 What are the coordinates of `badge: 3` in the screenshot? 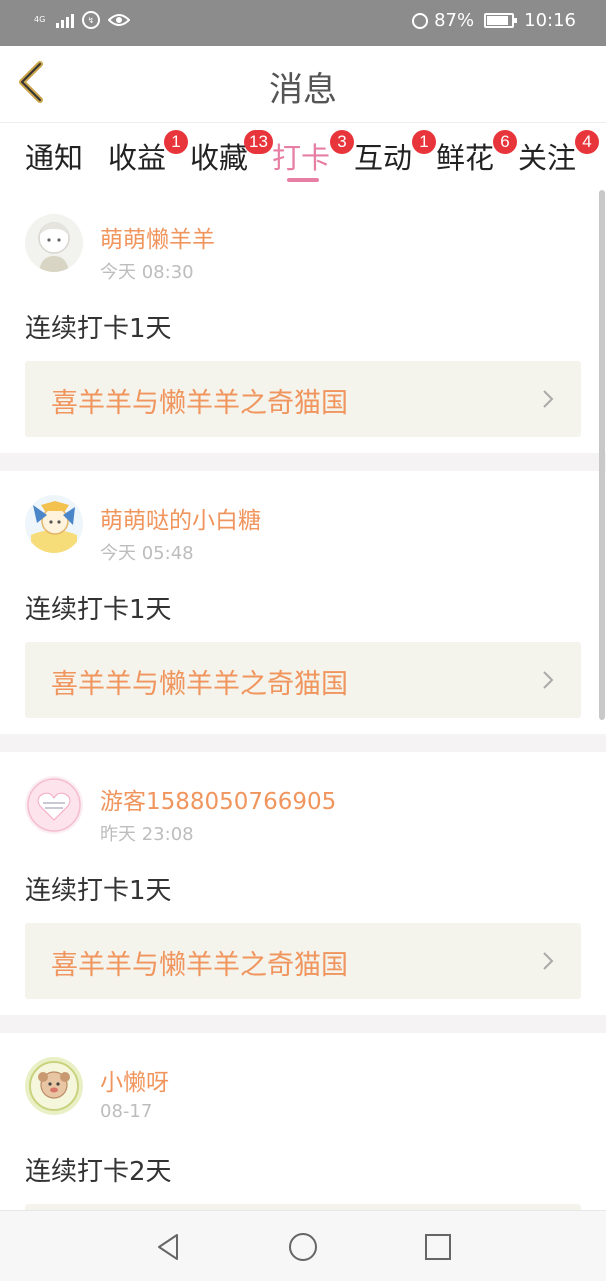 It's located at (342, 142).